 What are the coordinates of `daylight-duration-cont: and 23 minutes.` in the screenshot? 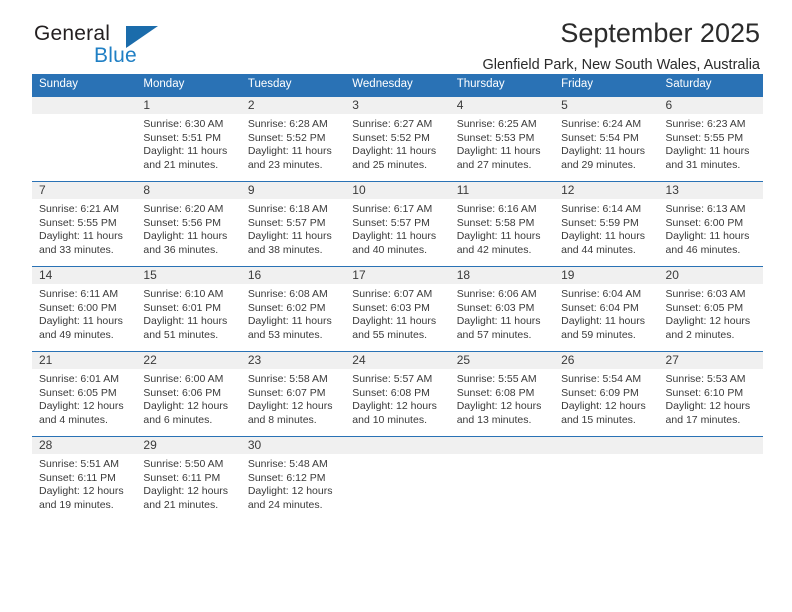 It's located at (285, 164).